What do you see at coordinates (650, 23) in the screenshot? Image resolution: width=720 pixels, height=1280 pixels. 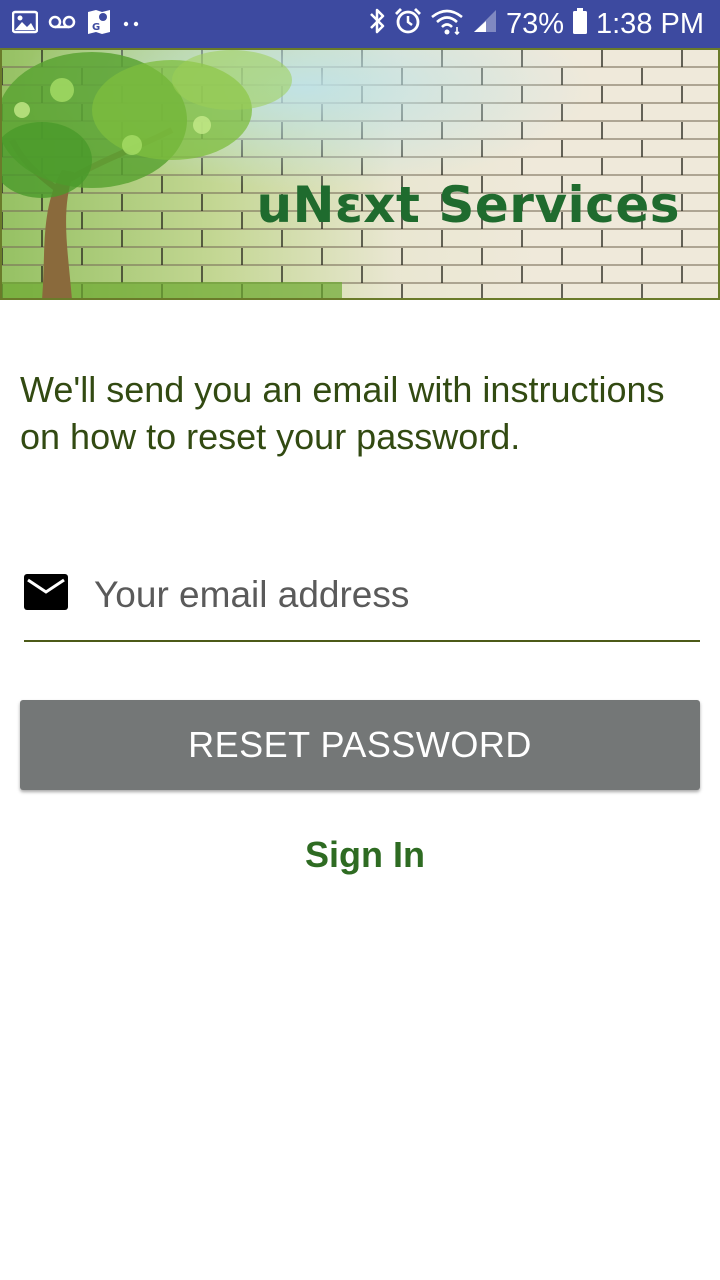 I see `status-time: 1:38 PM` at bounding box center [650, 23].